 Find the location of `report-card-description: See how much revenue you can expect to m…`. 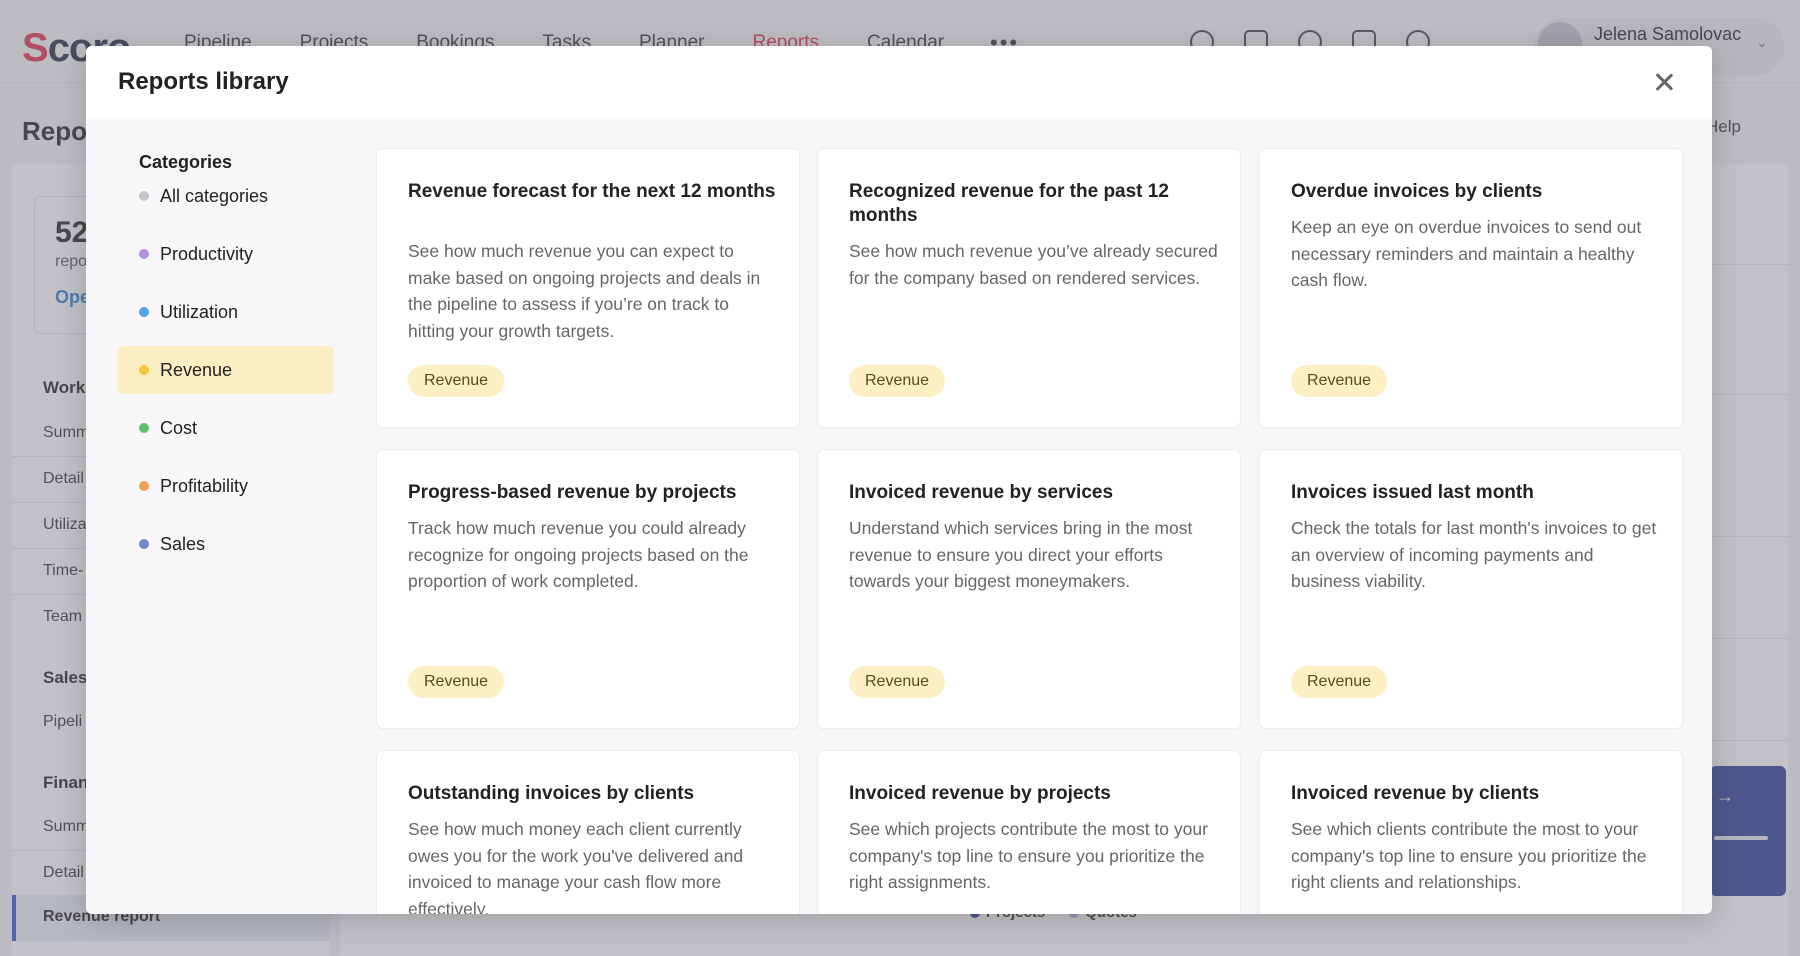

report-card-description: See how much revenue you can expect to m… is located at coordinates (584, 291).